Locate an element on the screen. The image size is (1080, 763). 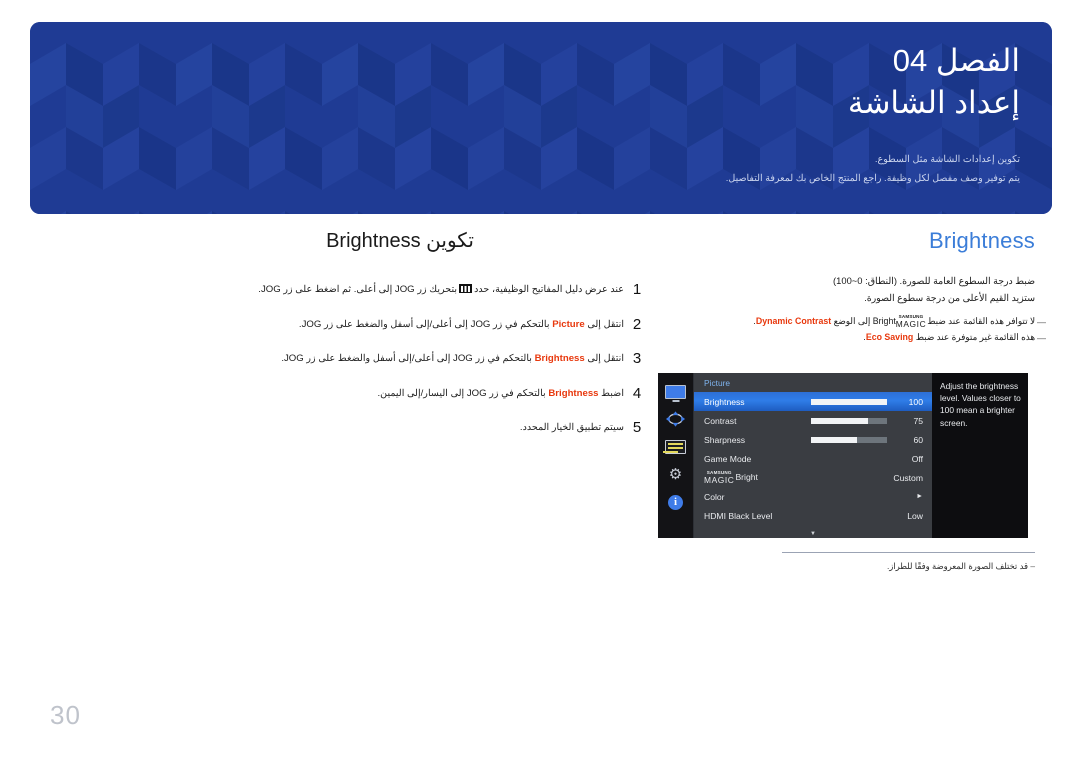
brightness-slider is located at coordinates (849, 401).